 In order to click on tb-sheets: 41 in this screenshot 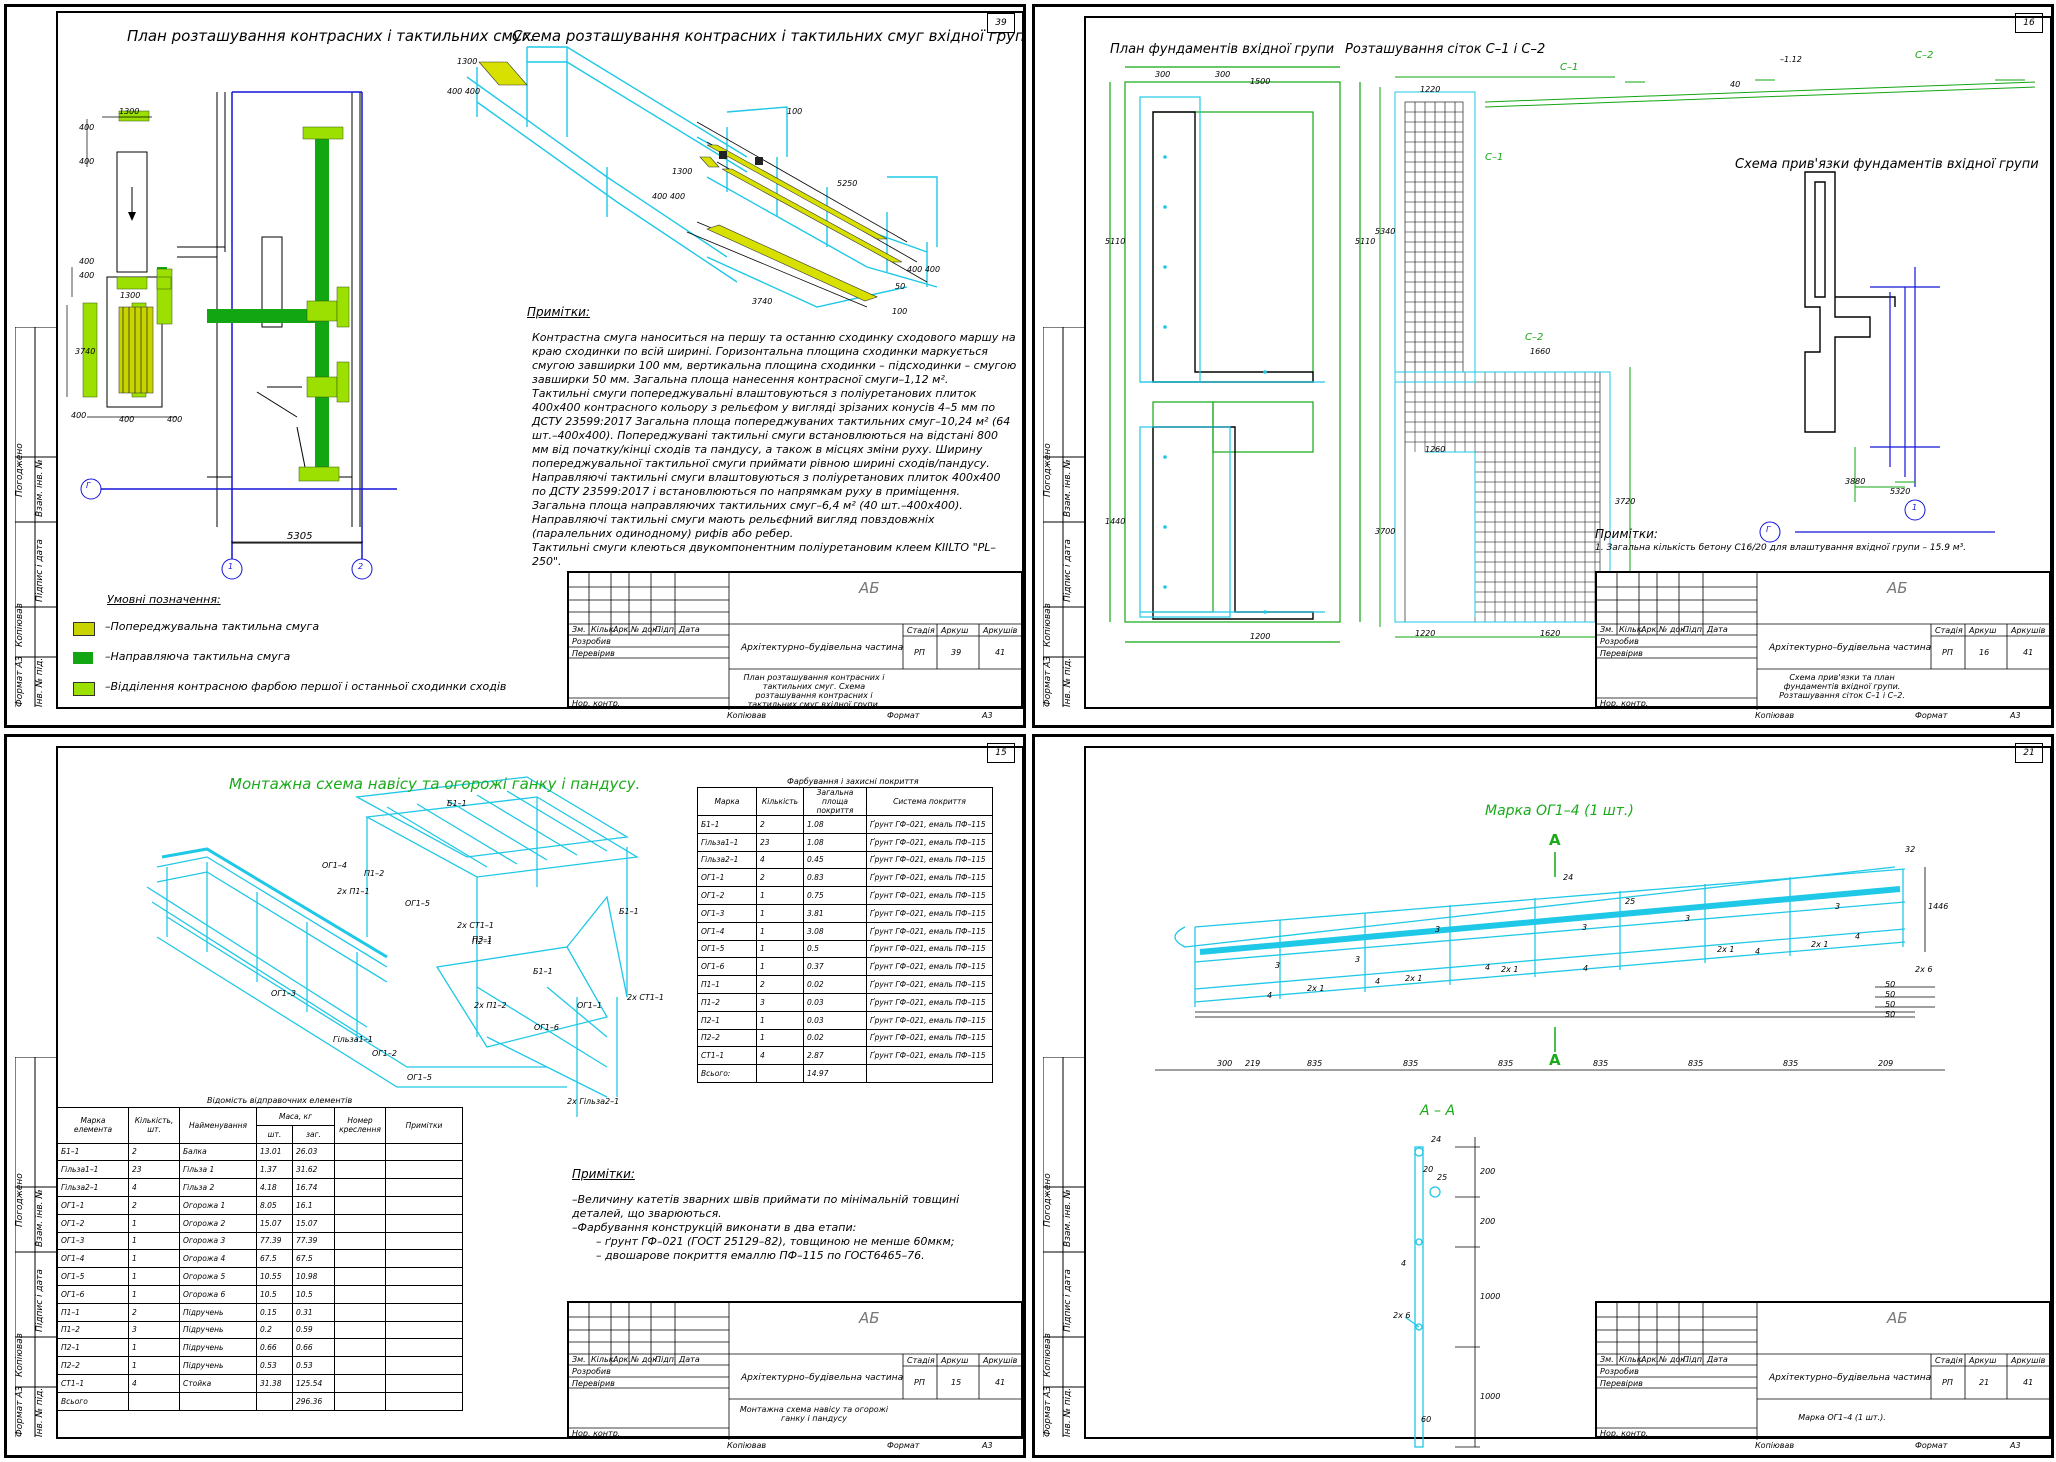, I will do `click(1000, 1382)`.